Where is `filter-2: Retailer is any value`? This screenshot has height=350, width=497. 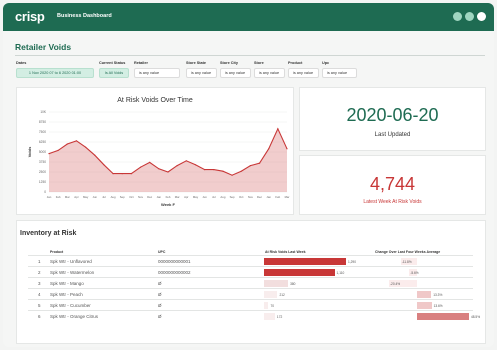 filter-2: Retailer is any value is located at coordinates (157, 69).